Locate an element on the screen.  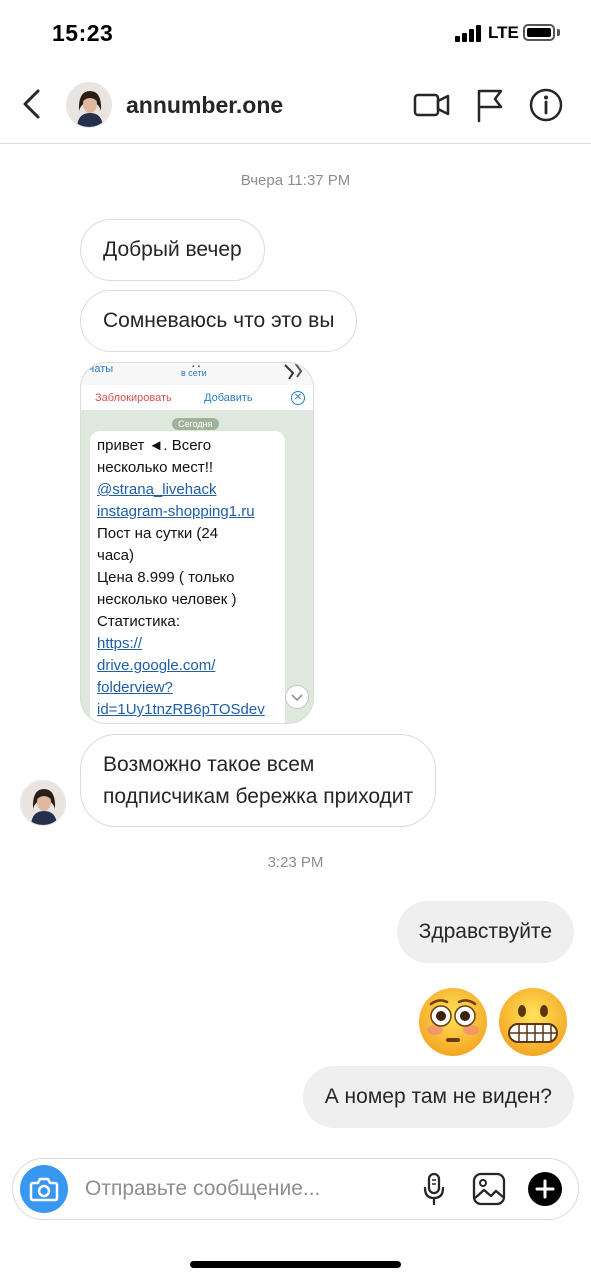
gallery-icon is located at coordinates (489, 1189).